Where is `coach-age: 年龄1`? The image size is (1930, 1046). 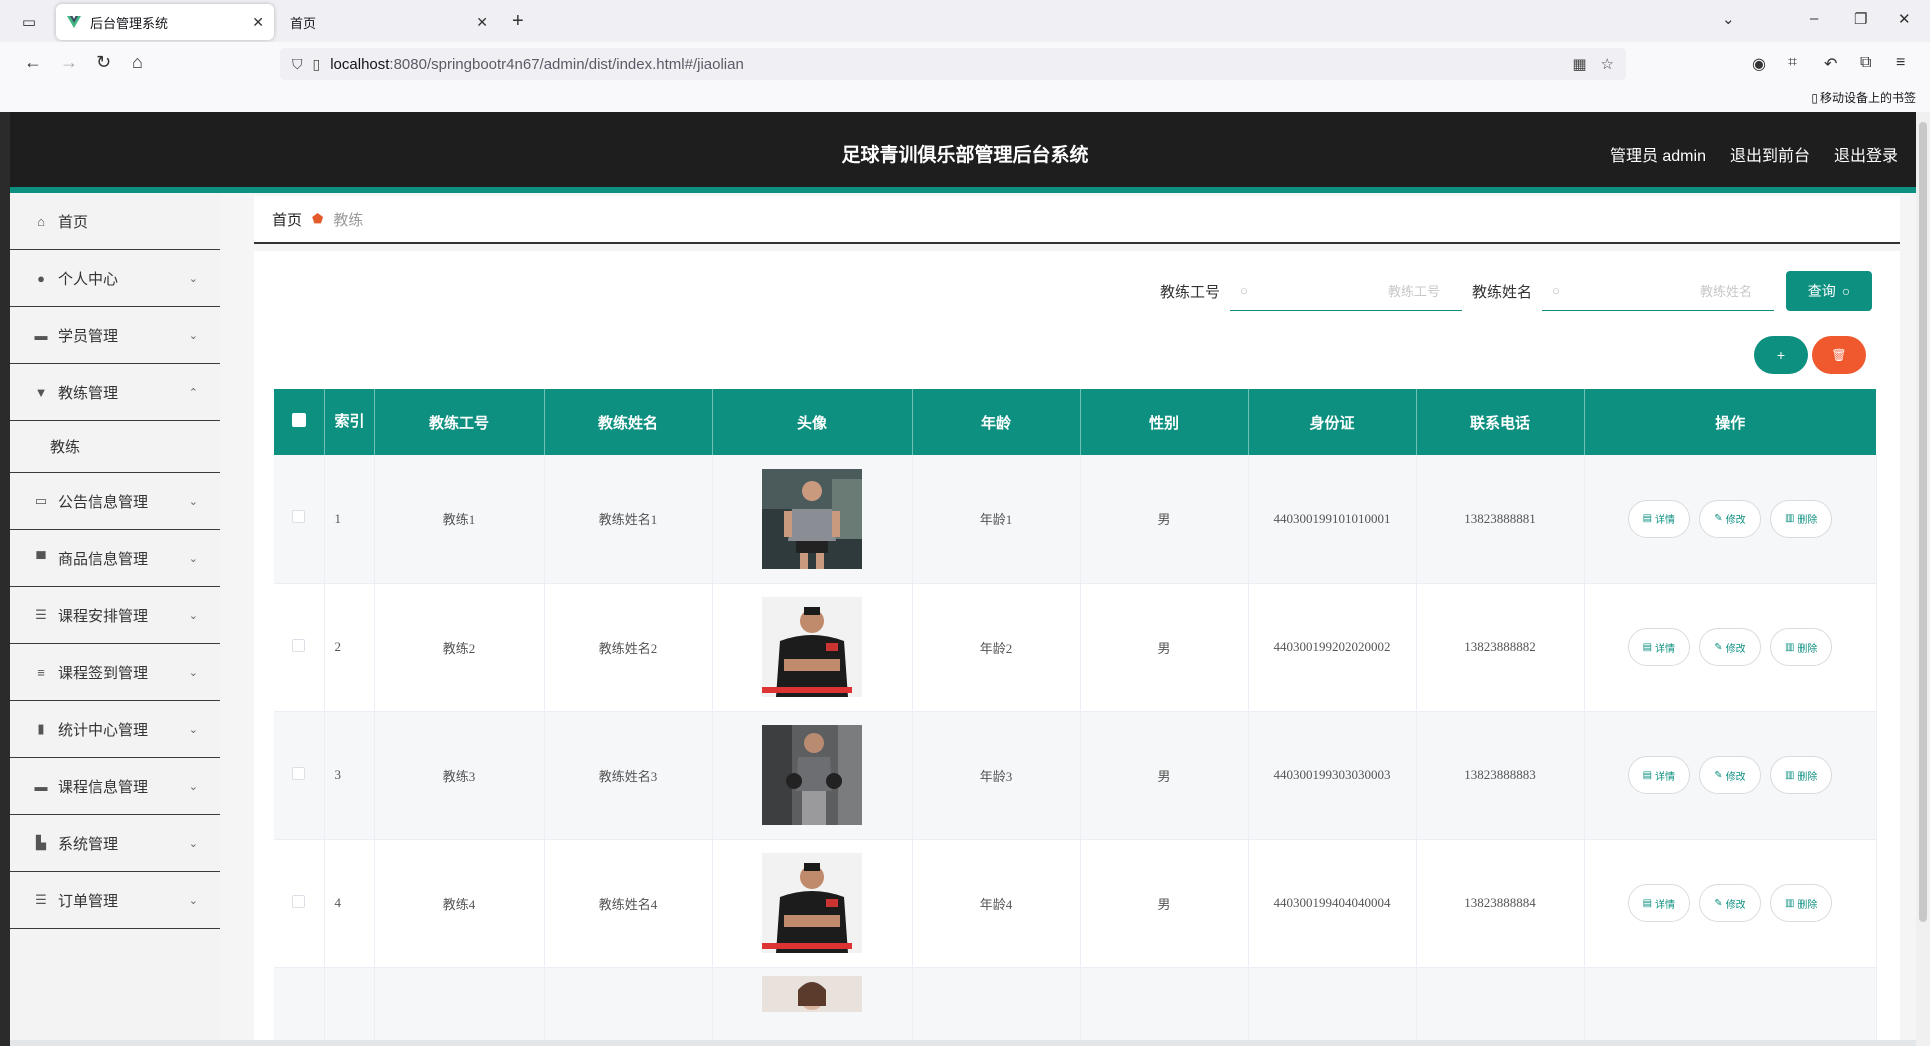
coach-age: 年龄1 is located at coordinates (996, 519).